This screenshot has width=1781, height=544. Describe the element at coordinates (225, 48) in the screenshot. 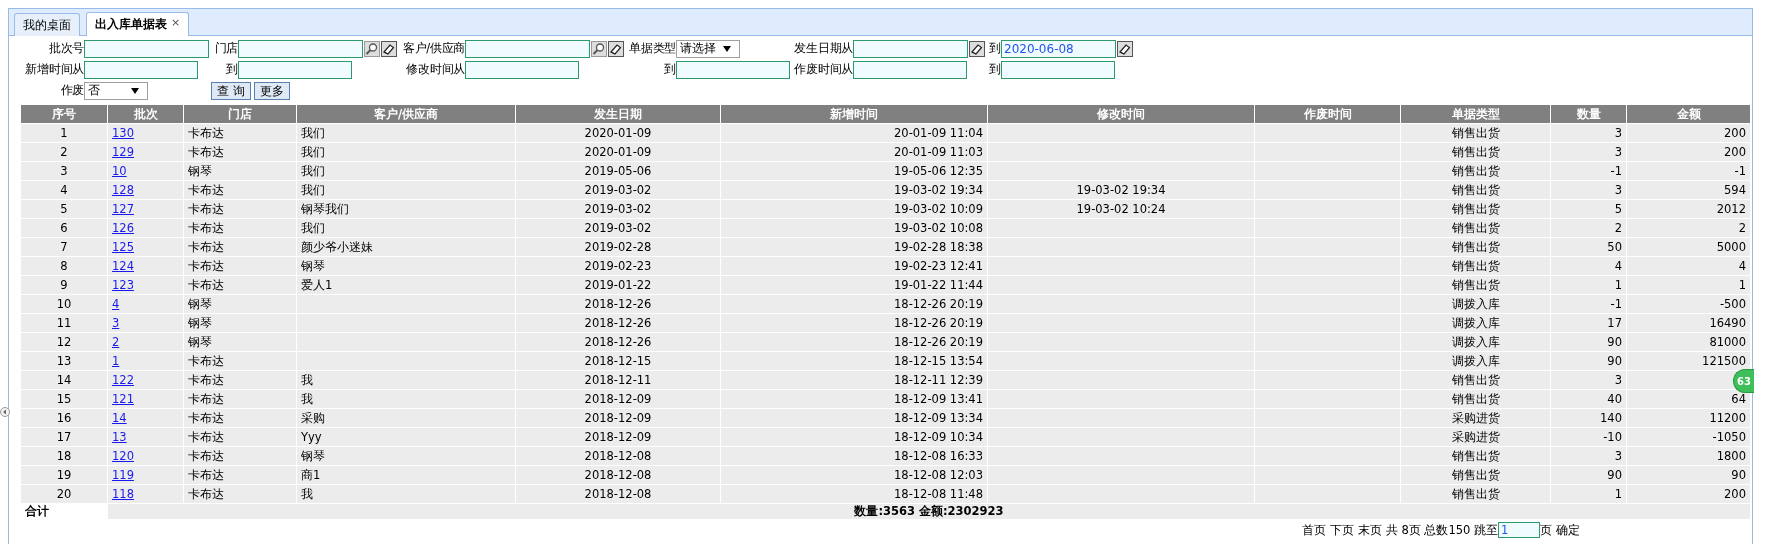

I see `field-label: 门店` at that location.